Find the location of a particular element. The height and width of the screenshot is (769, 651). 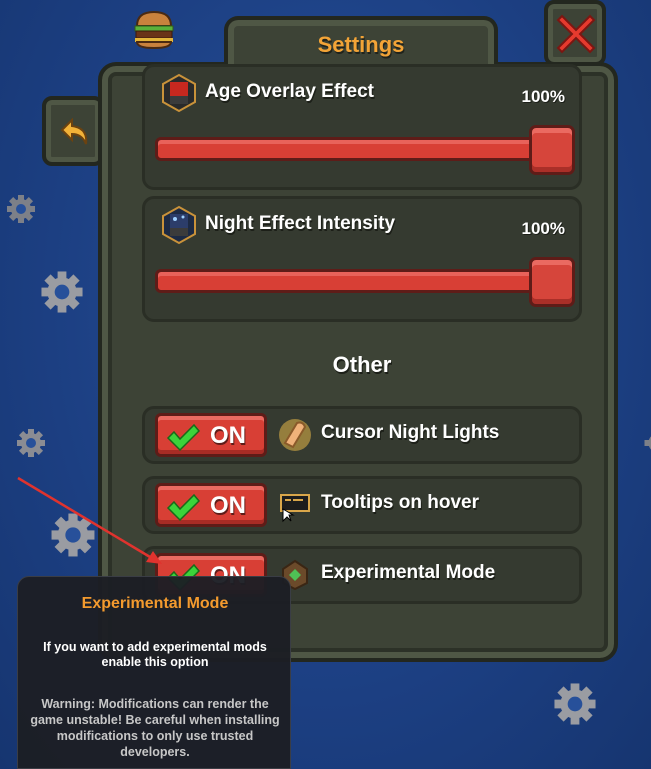

burger-icon is located at coordinates (154, 30).